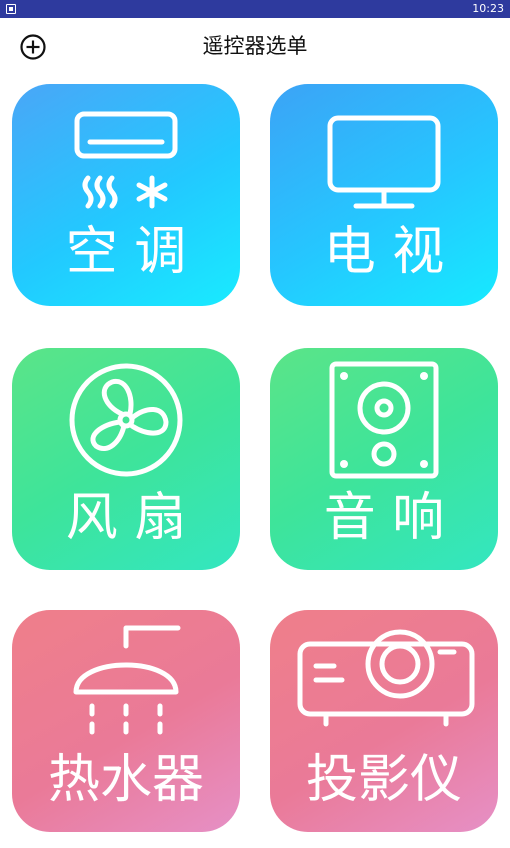  Describe the element at coordinates (255, 9) in the screenshot. I see `status-bar: 10:23` at that location.